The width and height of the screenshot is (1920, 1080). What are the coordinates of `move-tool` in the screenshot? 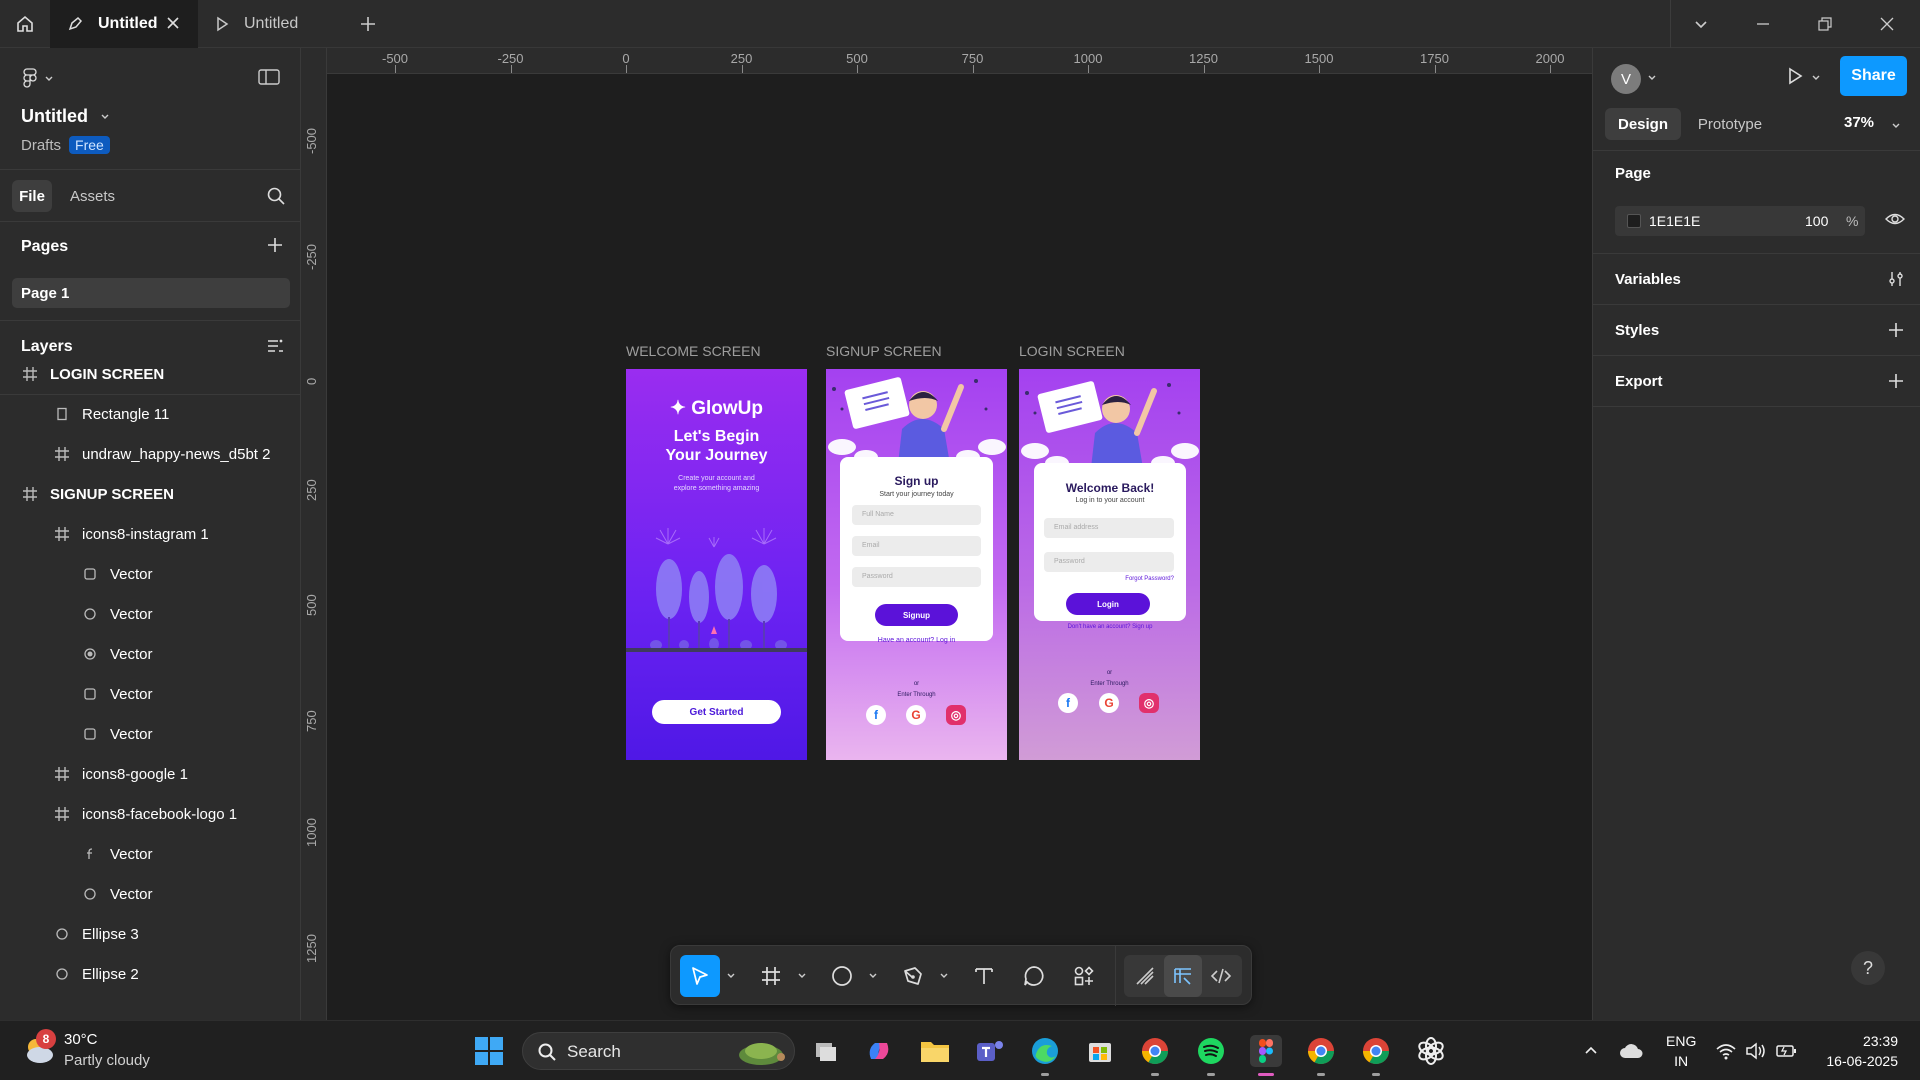 It's located at (700, 976).